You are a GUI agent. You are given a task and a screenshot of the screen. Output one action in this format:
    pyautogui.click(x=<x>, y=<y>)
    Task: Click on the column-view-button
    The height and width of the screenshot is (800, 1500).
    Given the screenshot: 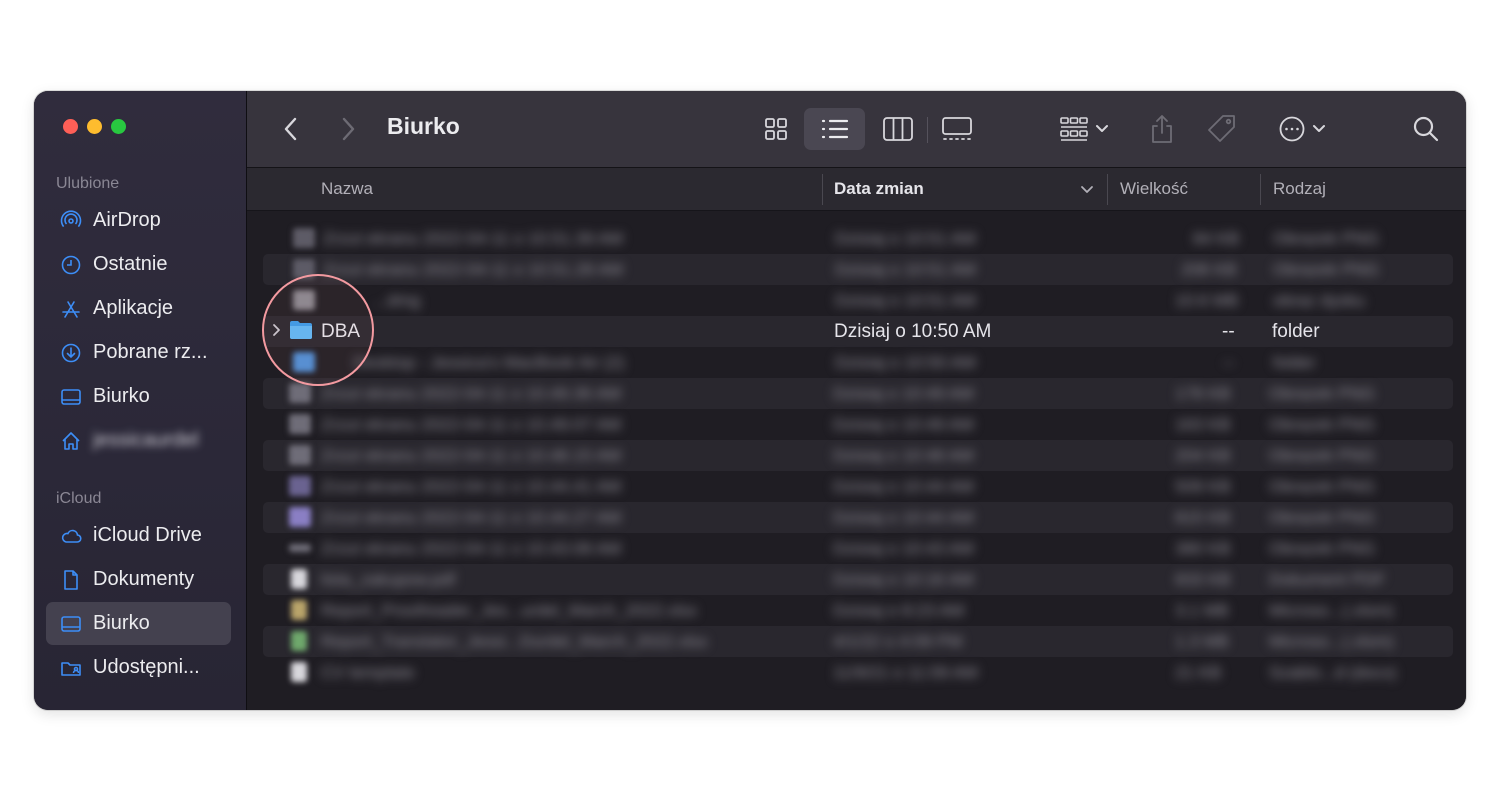 What is the action you would take?
    pyautogui.click(x=898, y=129)
    